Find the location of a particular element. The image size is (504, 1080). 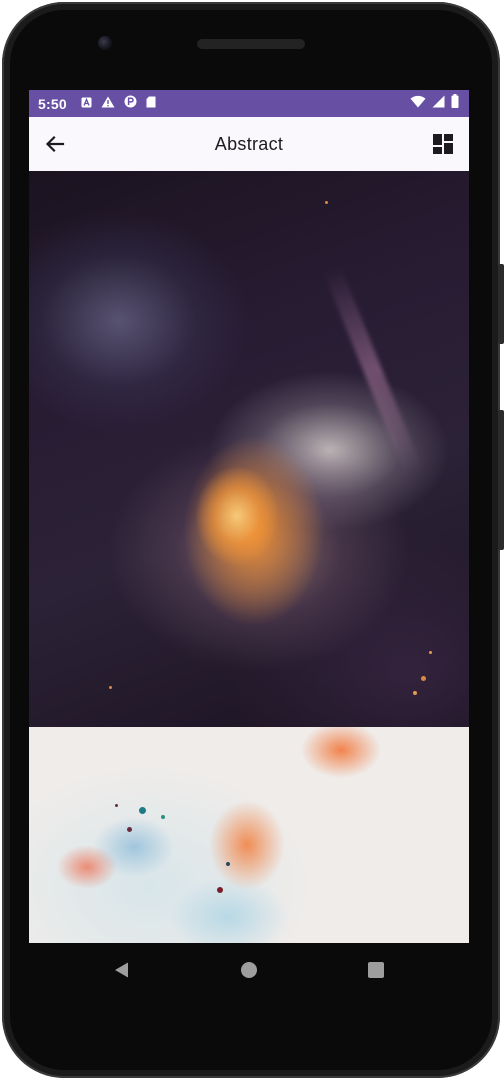

page-title: Abstract is located at coordinates (249, 143).